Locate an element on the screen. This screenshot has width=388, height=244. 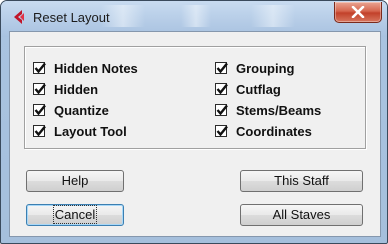
checkbox-label: Layout Tool is located at coordinates (90, 131).